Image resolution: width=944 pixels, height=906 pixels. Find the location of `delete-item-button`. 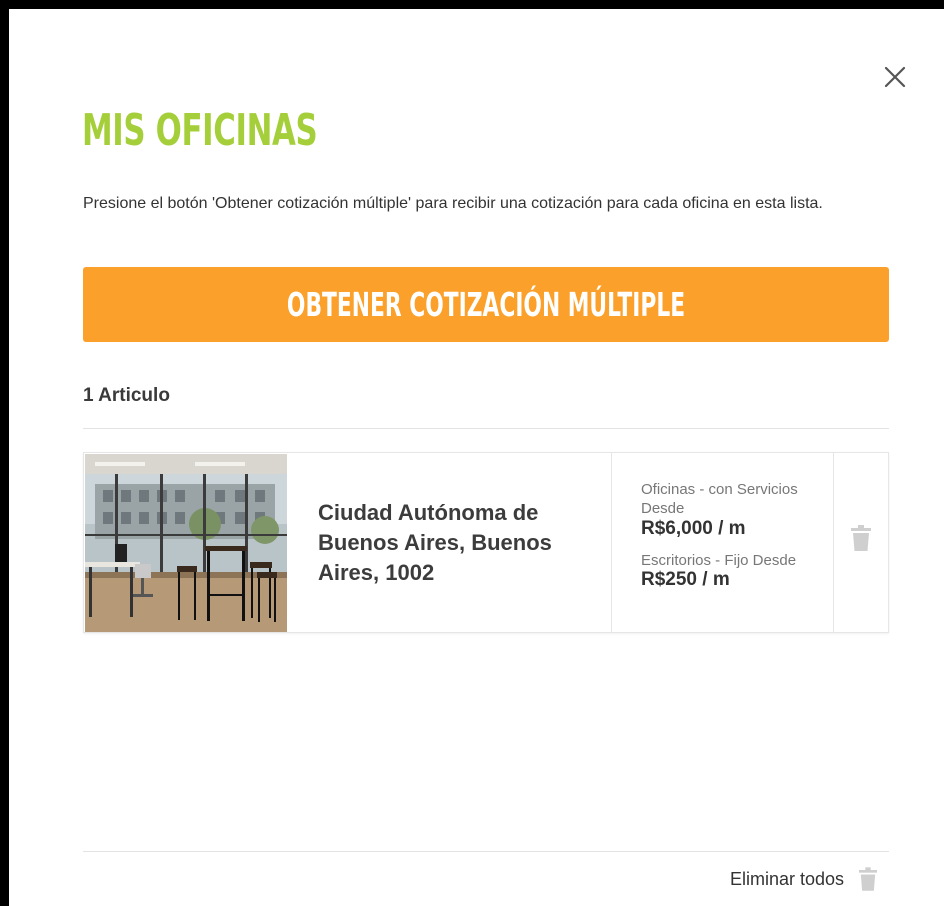

delete-item-button is located at coordinates (860, 542).